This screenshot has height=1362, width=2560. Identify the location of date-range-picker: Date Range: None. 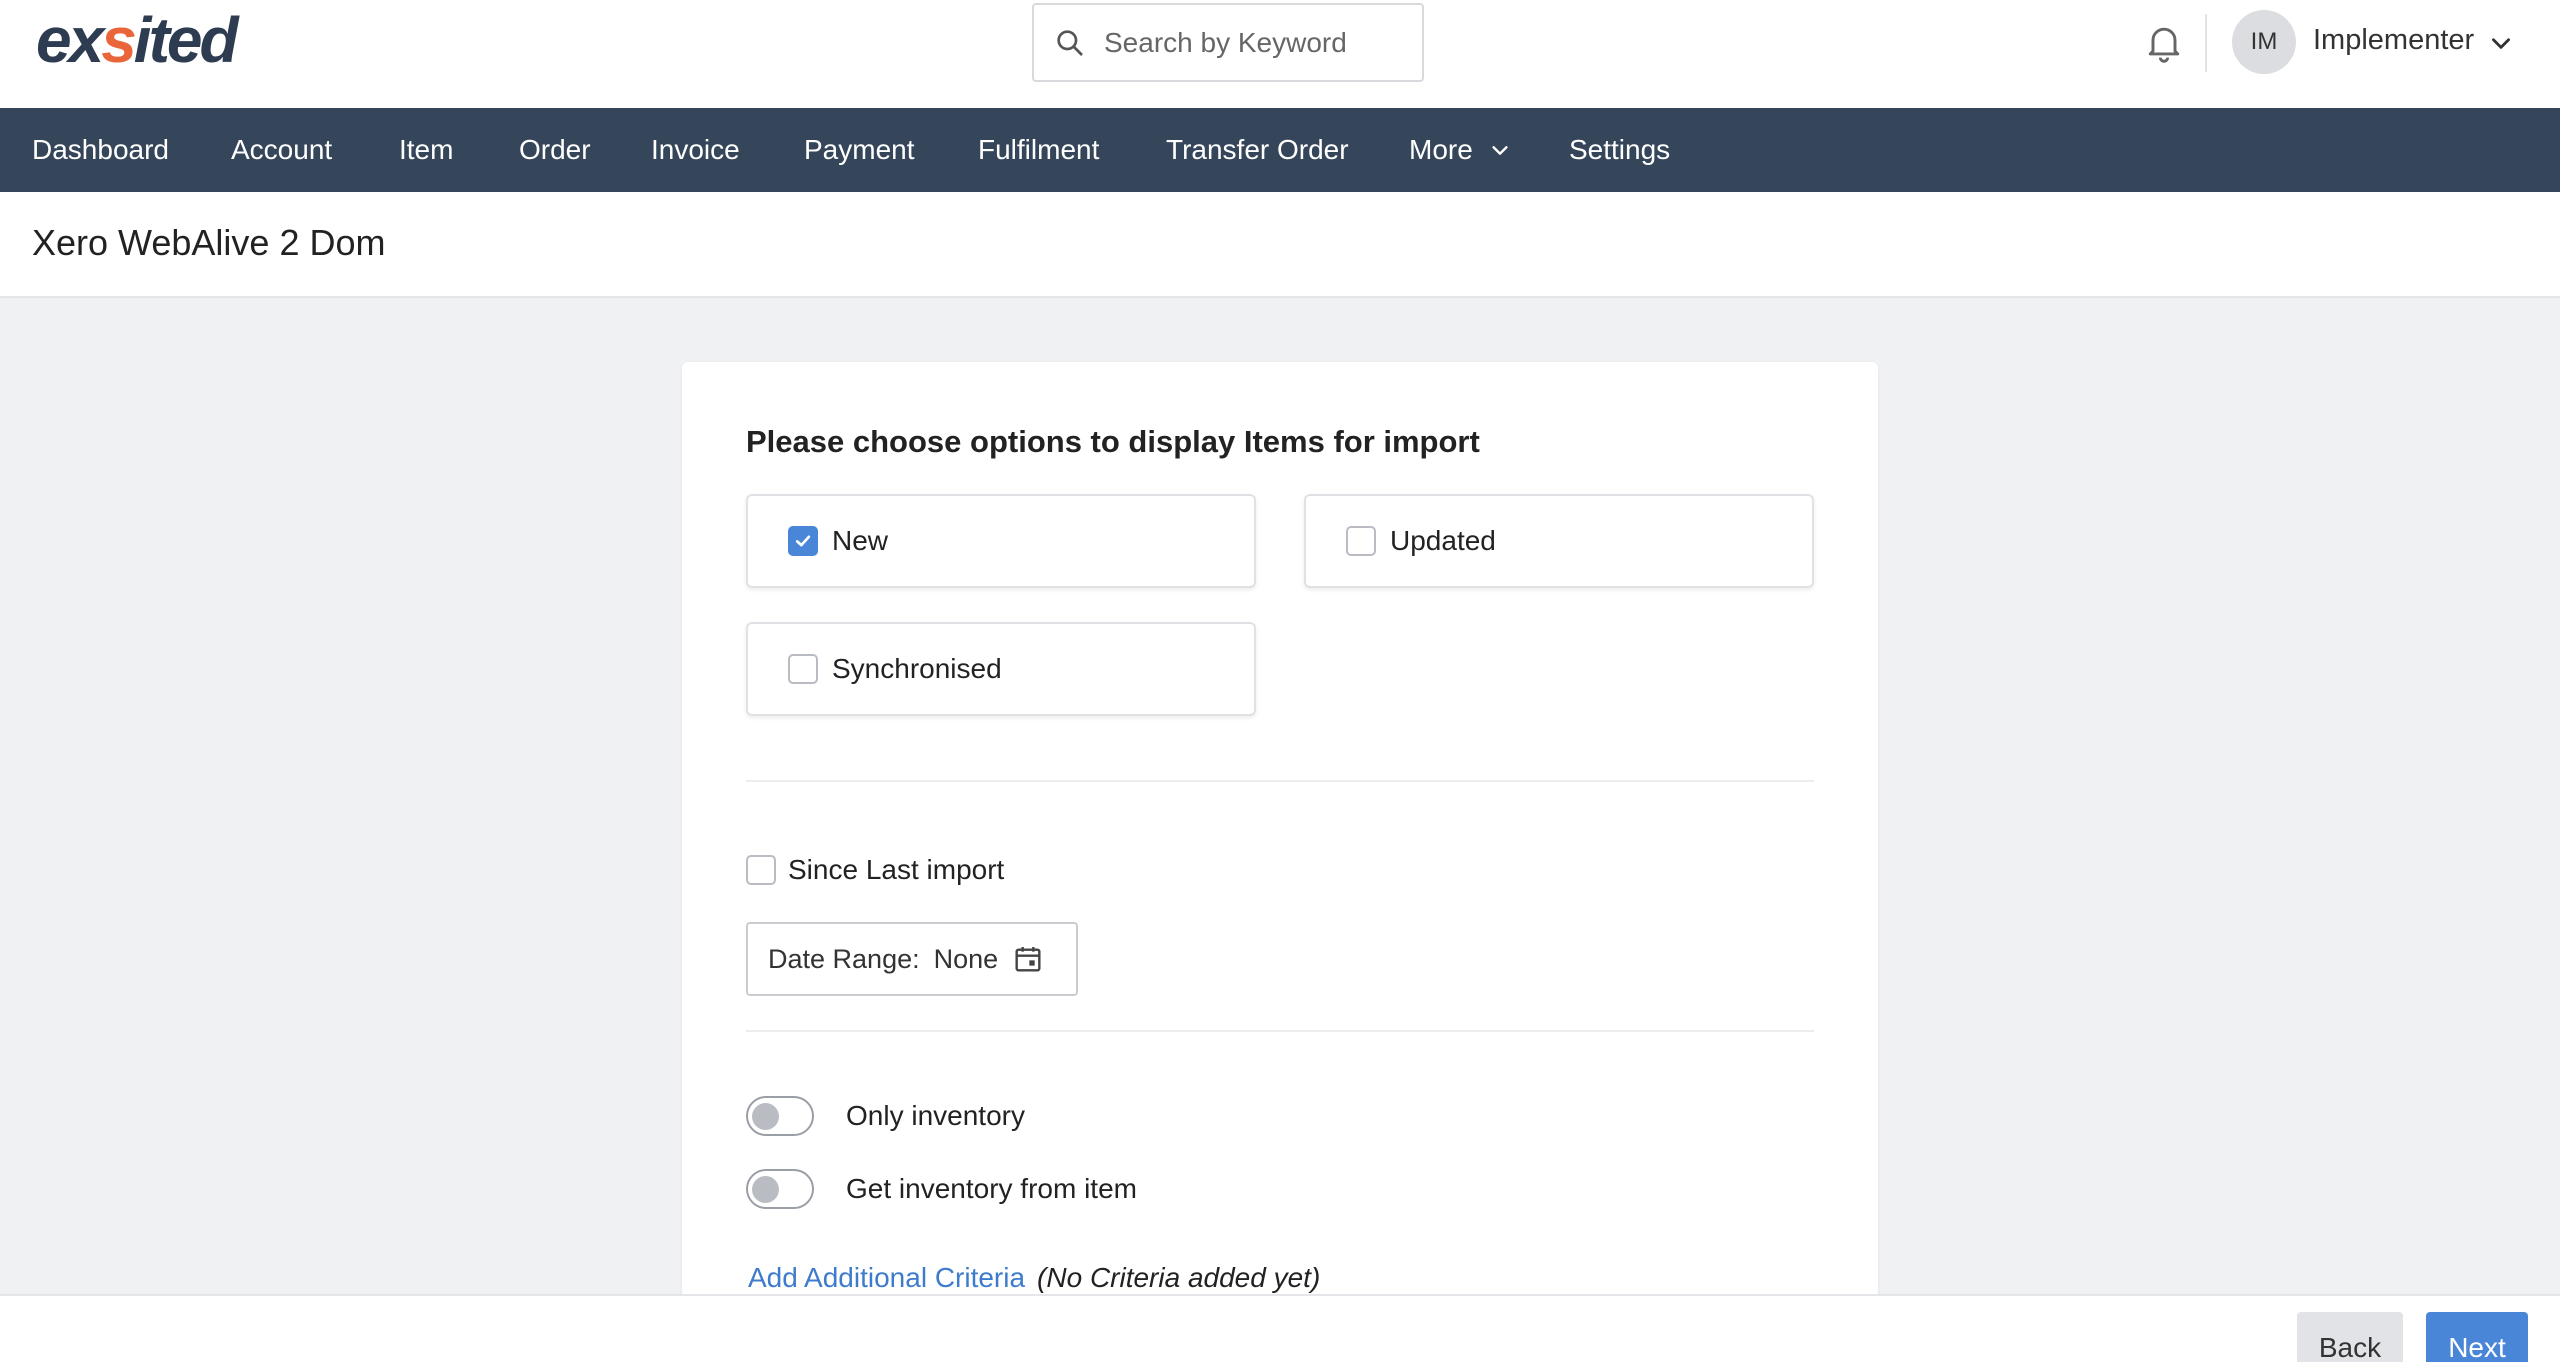
(912, 959).